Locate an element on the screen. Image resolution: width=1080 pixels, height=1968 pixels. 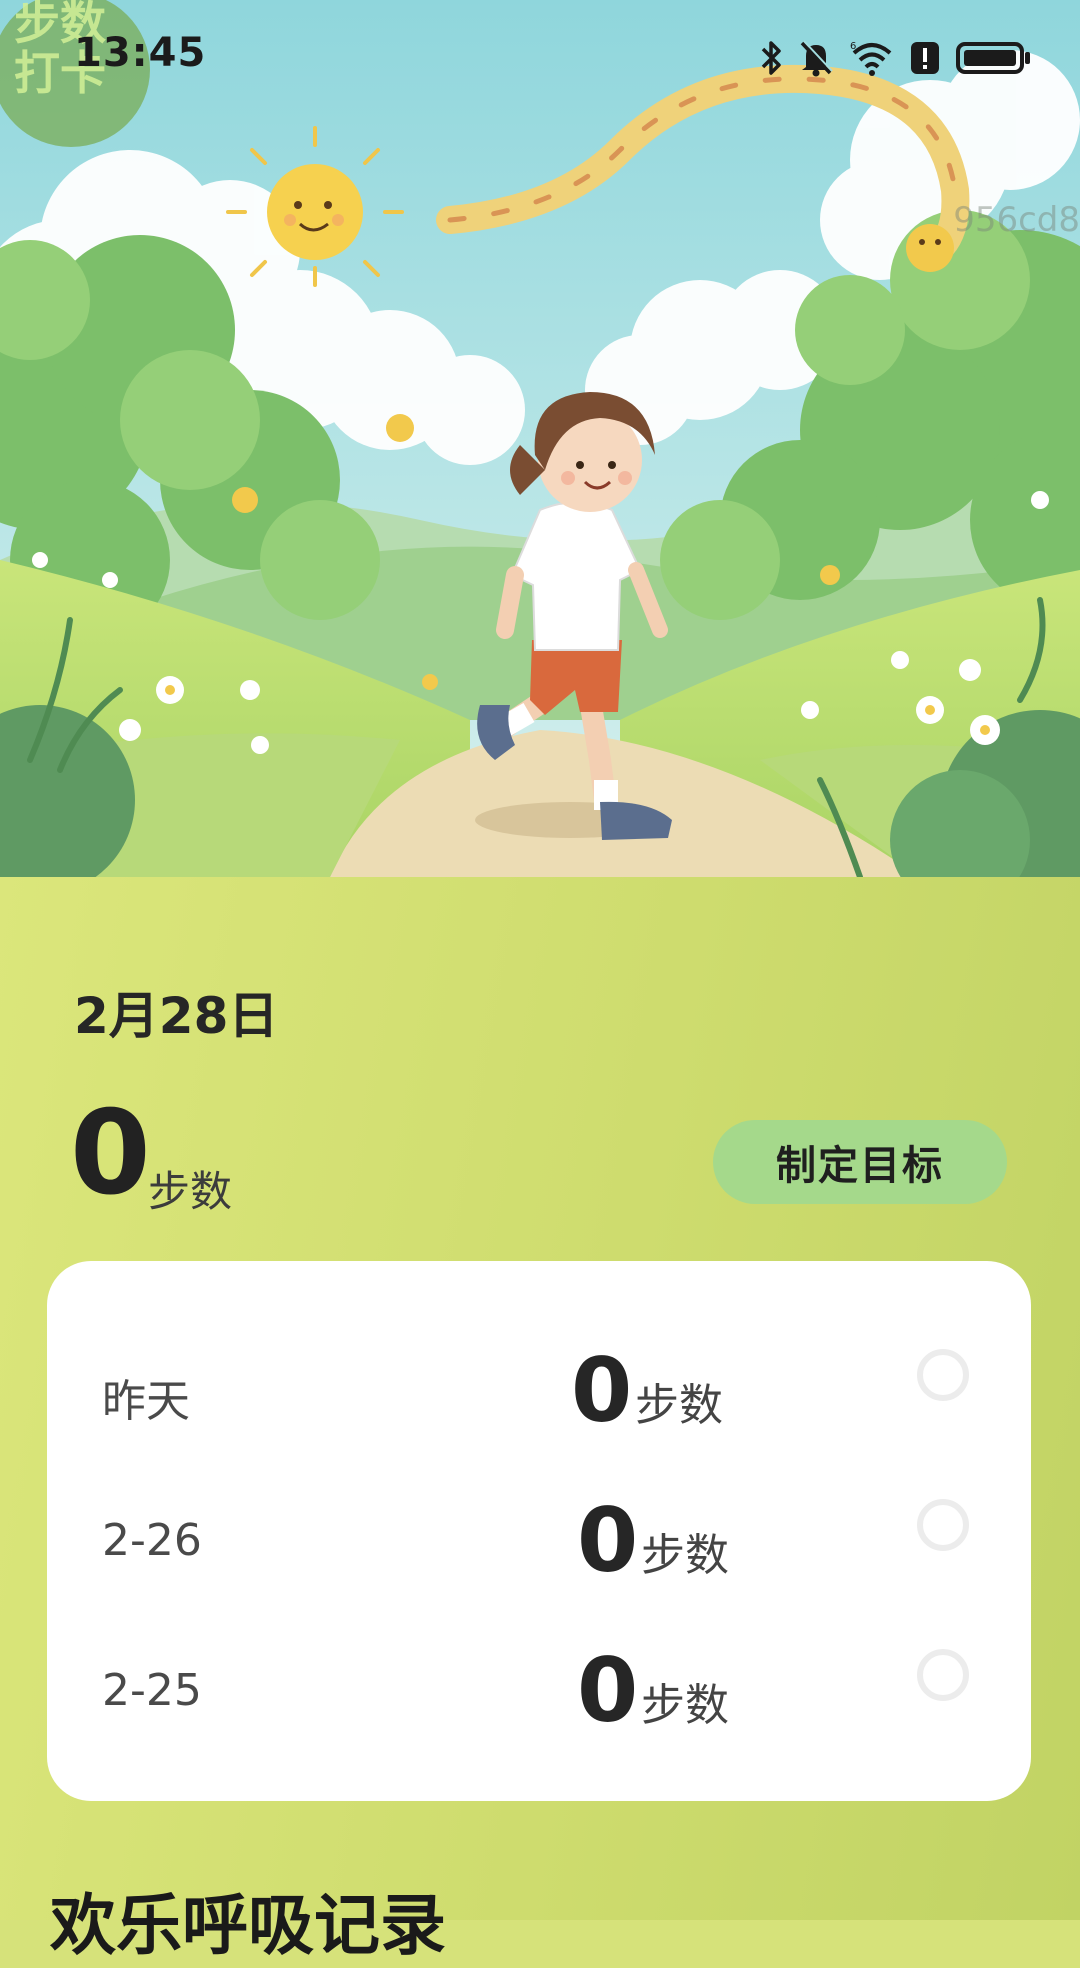
set-goal-button: 制定目标 is located at coordinates (860, 1162).